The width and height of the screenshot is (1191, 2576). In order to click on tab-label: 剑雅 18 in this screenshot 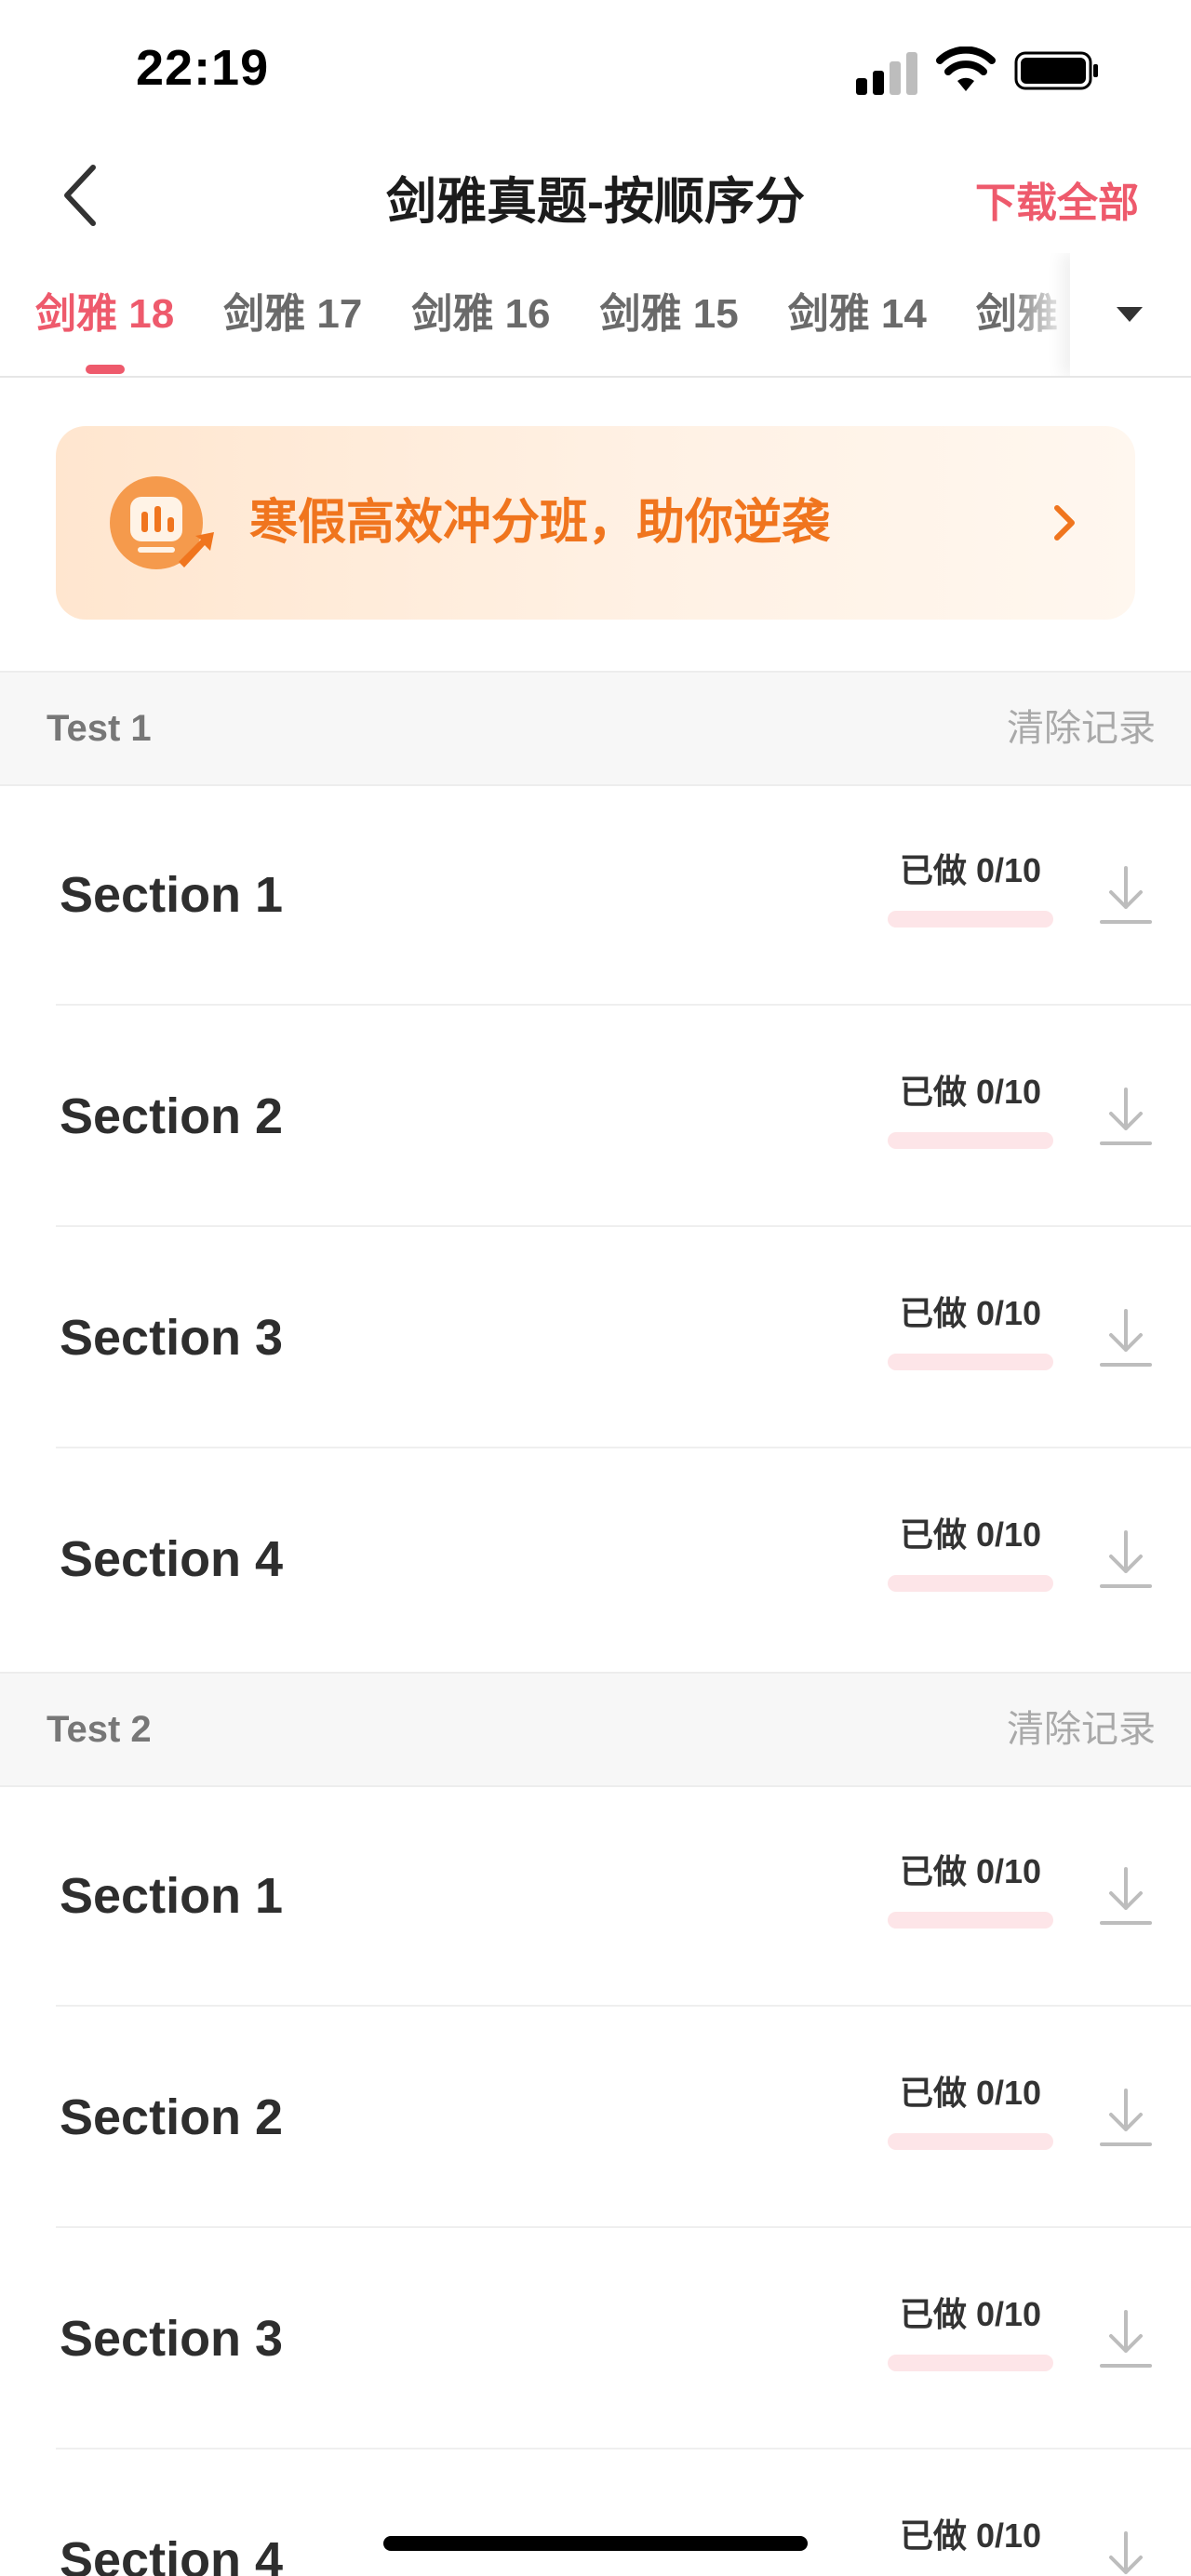, I will do `click(105, 314)`.